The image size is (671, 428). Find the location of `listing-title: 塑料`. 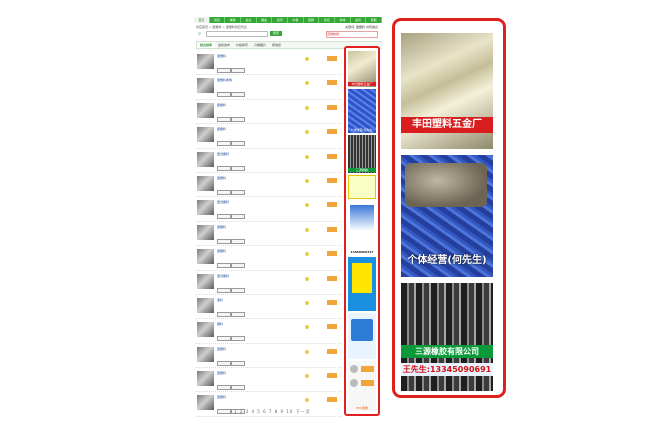

listing-title: 塑料 is located at coordinates (220, 324).